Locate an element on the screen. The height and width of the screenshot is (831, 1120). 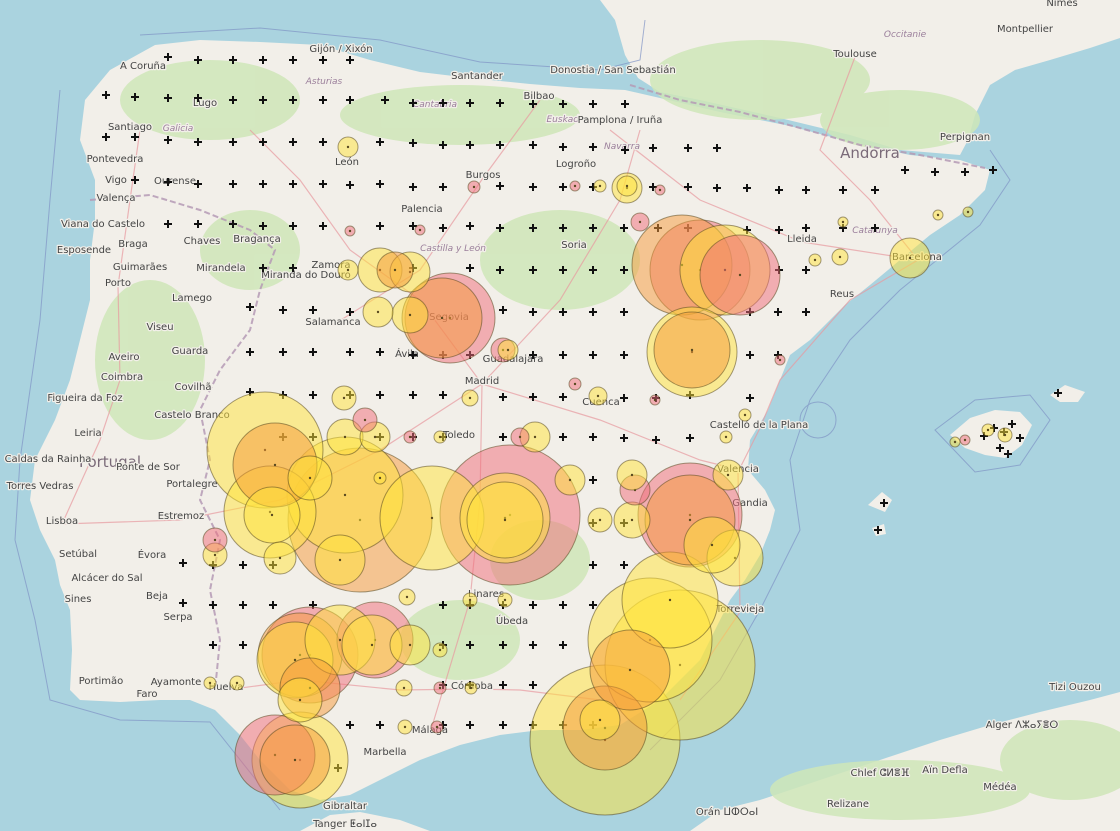
place-label: Médéa is located at coordinates (999, 787).